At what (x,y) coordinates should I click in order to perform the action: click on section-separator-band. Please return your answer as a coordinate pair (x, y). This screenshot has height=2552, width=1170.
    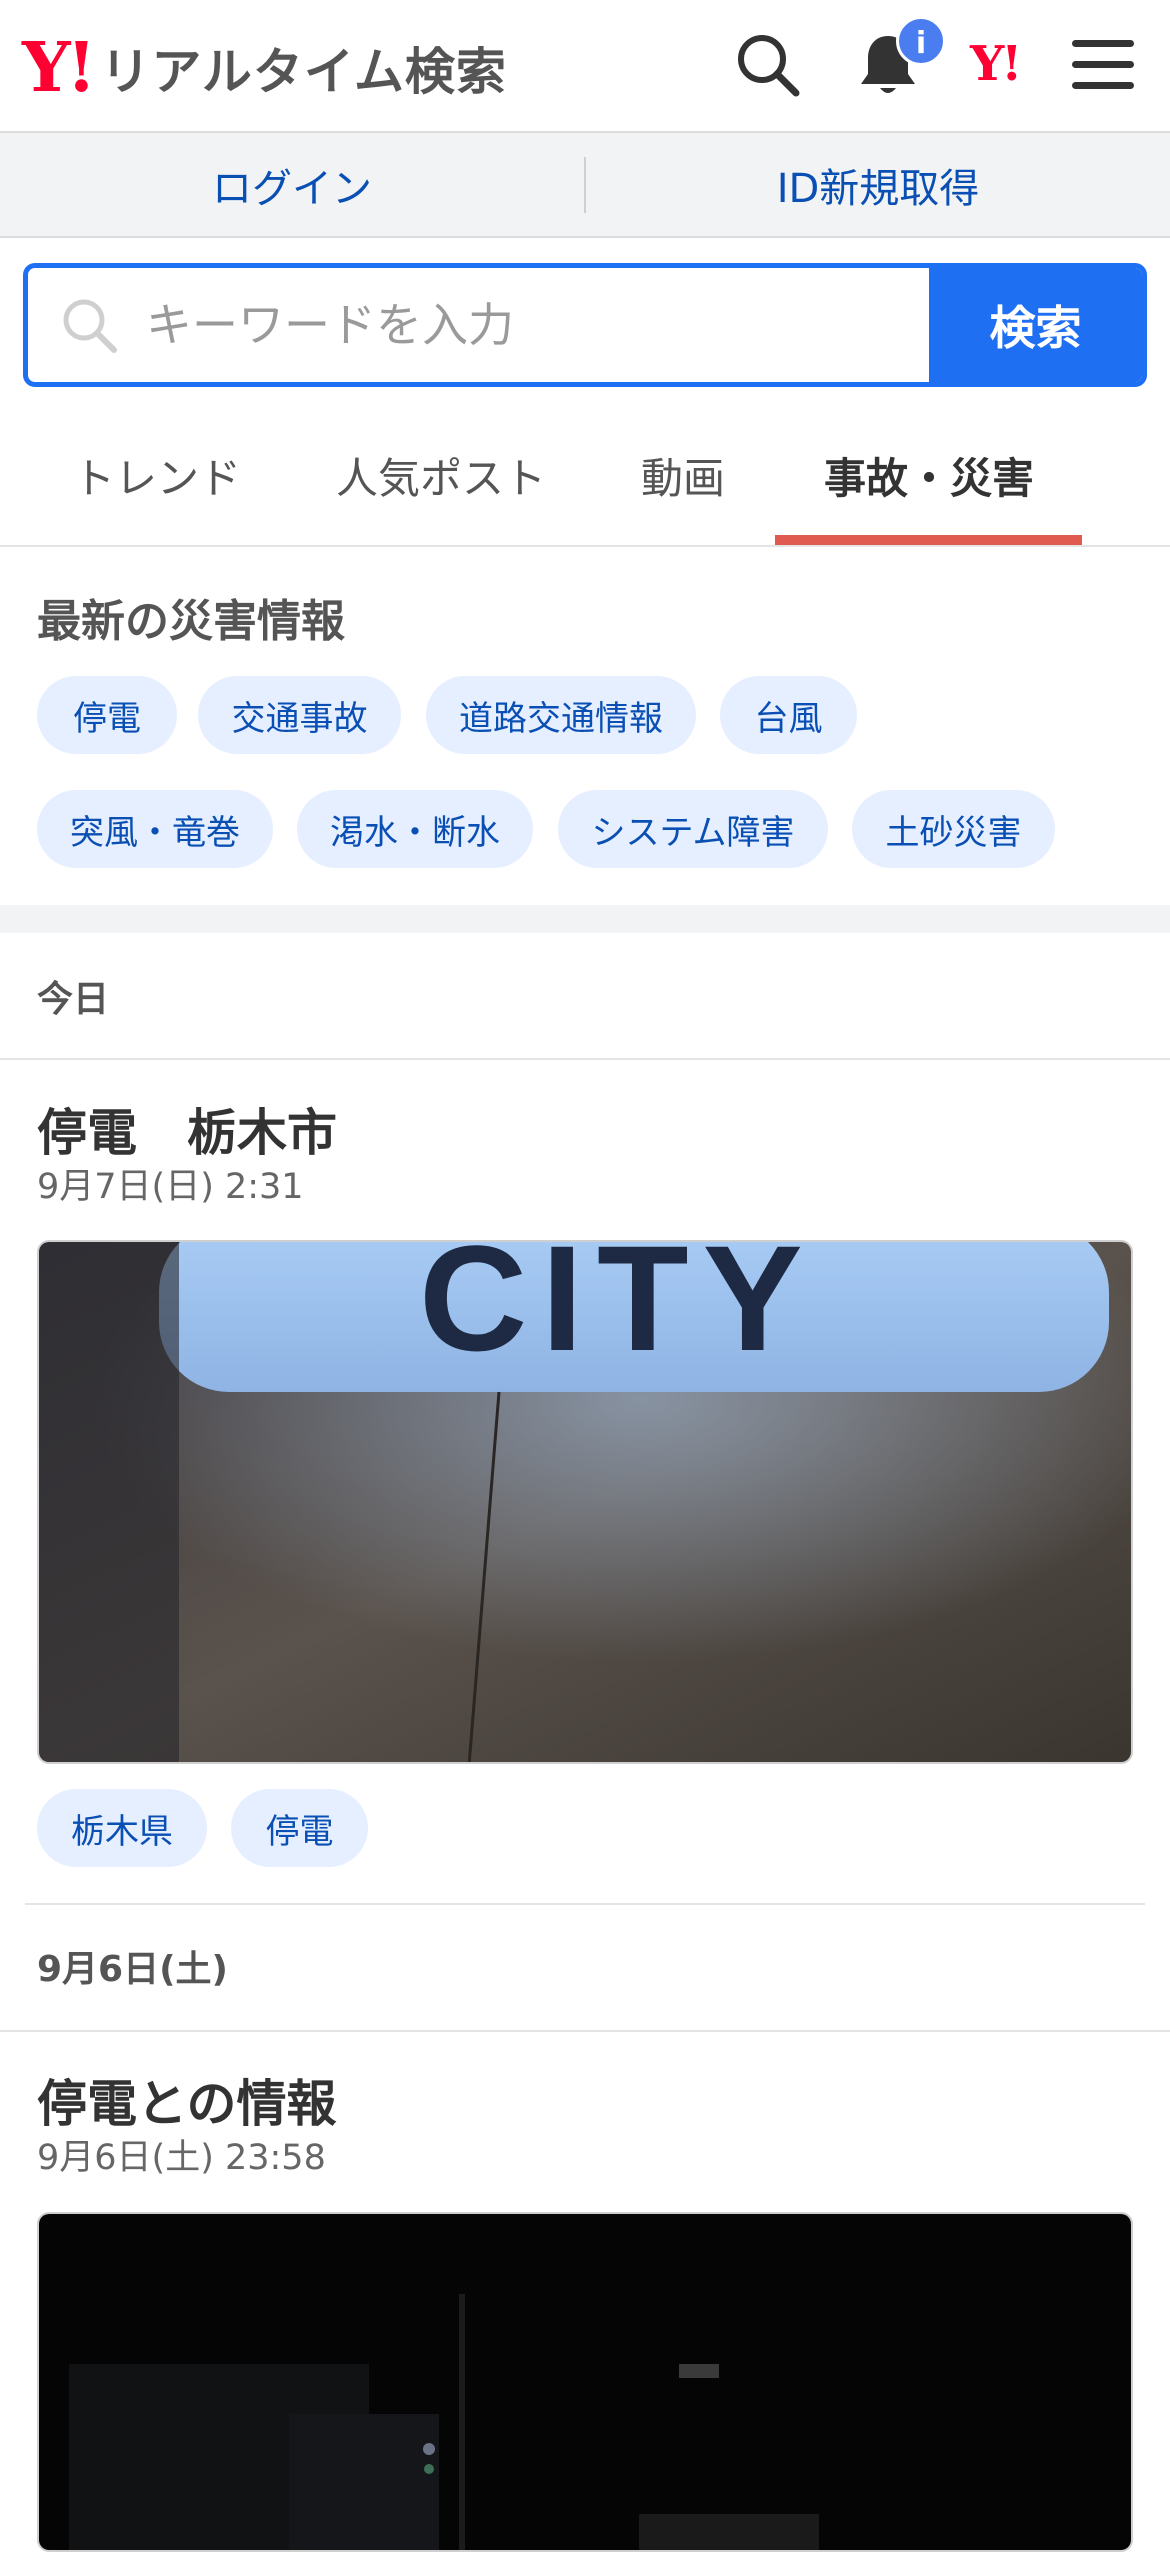
    Looking at the image, I should click on (585, 919).